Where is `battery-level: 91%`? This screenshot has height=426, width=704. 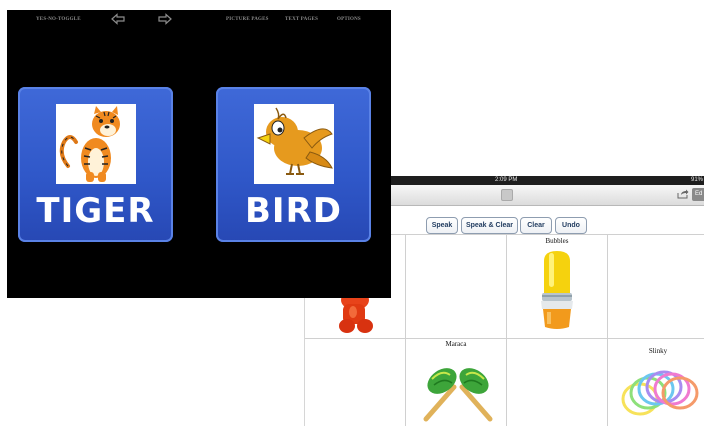
battery-level: 91% is located at coordinates (696, 180).